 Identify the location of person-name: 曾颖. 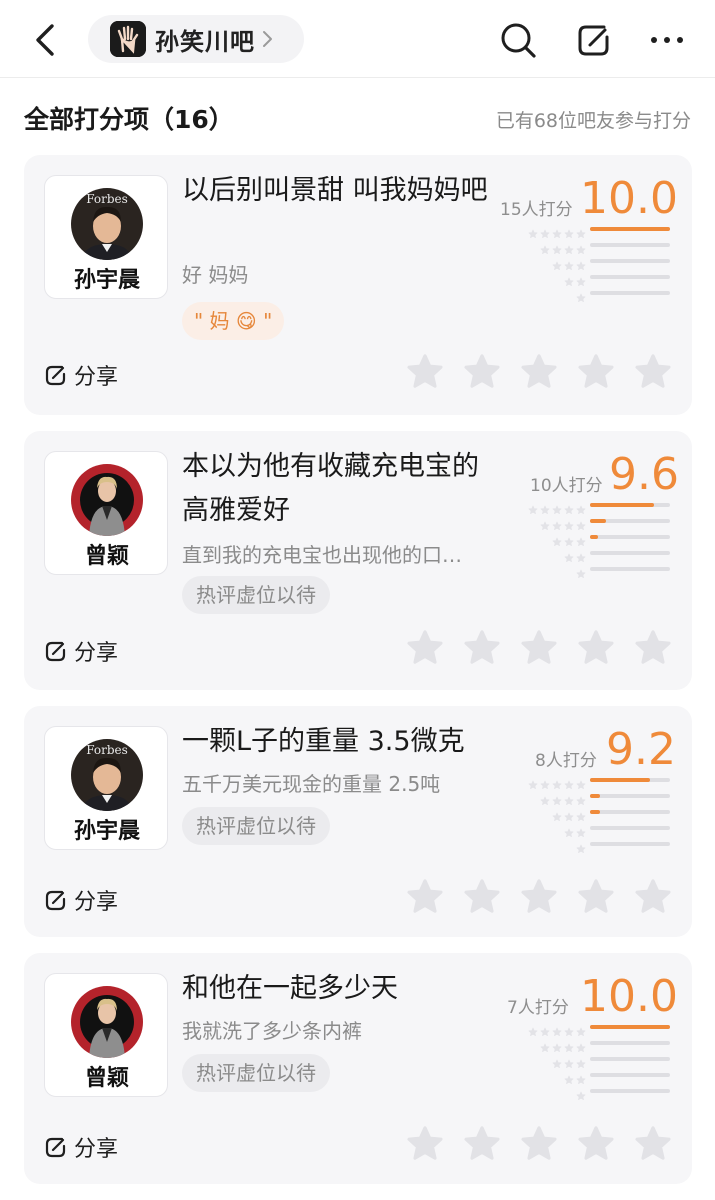
(106, 556).